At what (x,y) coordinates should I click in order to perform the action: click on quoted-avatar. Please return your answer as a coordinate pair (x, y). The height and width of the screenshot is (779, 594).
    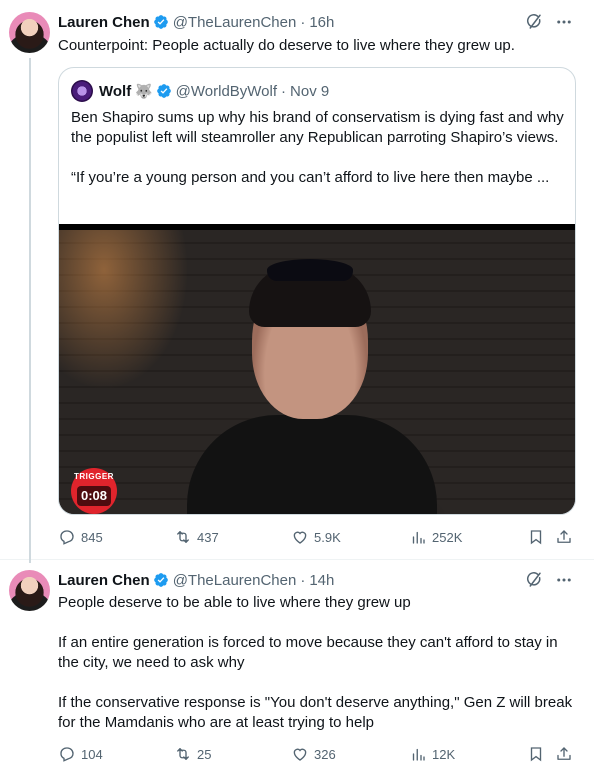
    Looking at the image, I should click on (82, 91).